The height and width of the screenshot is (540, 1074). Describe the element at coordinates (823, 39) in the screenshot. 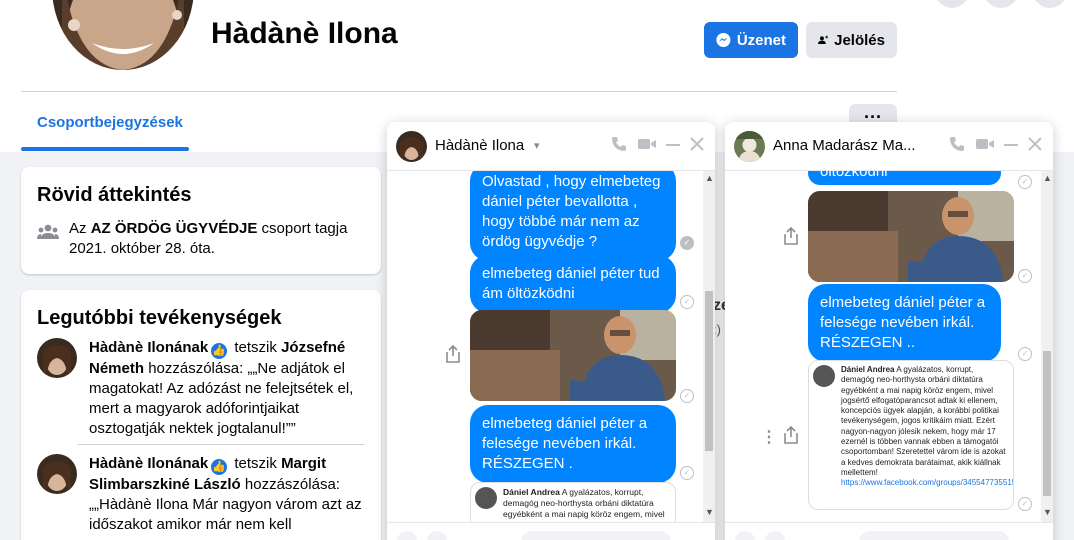

I see `add-friend-icon` at that location.